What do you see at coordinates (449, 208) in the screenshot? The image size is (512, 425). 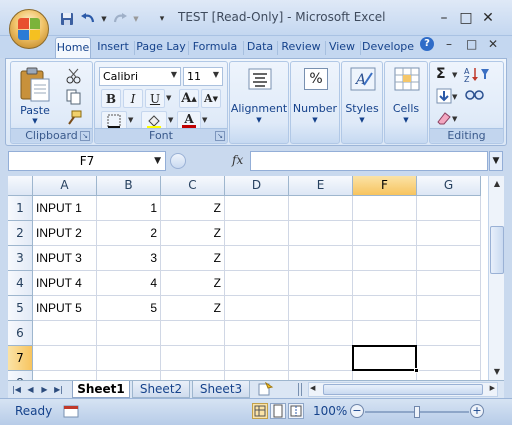 I see `cell-g1` at bounding box center [449, 208].